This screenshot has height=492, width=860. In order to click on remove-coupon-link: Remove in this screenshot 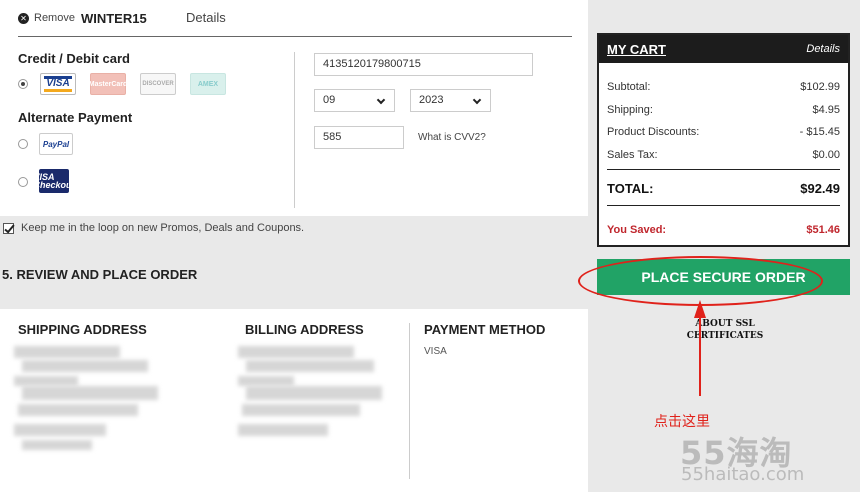, I will do `click(54, 18)`.